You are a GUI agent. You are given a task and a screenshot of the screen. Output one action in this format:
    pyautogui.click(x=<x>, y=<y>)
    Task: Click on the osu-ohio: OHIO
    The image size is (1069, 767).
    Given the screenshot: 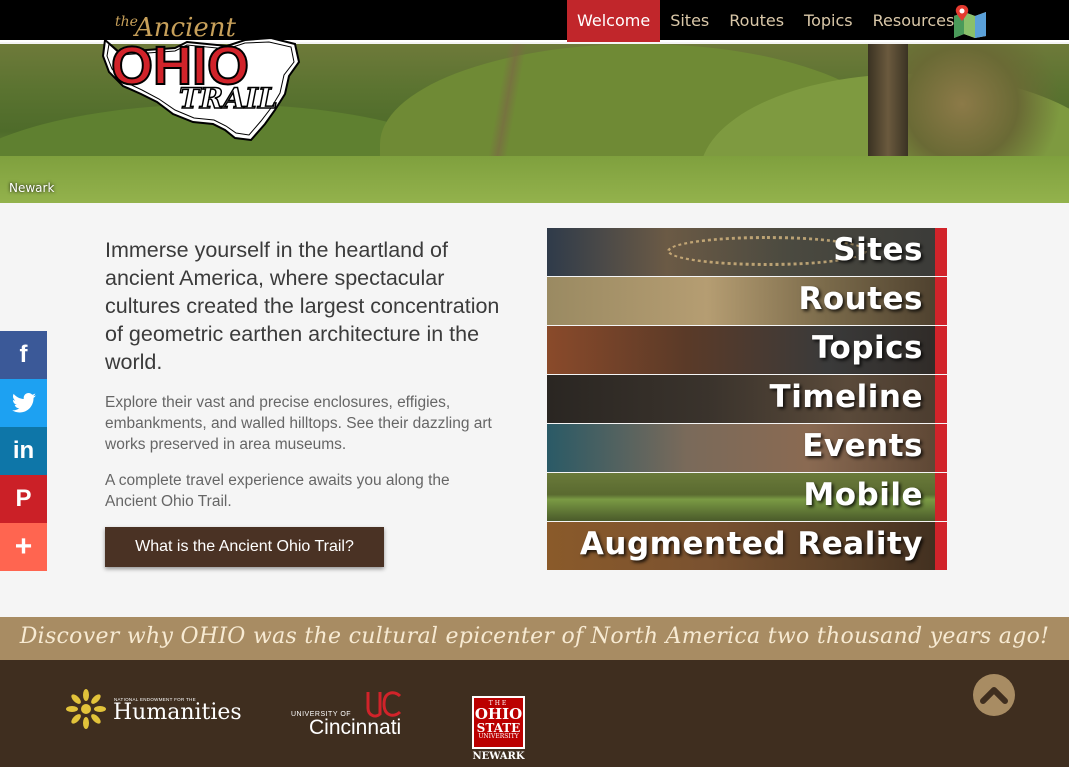 What is the action you would take?
    pyautogui.click(x=498, y=714)
    